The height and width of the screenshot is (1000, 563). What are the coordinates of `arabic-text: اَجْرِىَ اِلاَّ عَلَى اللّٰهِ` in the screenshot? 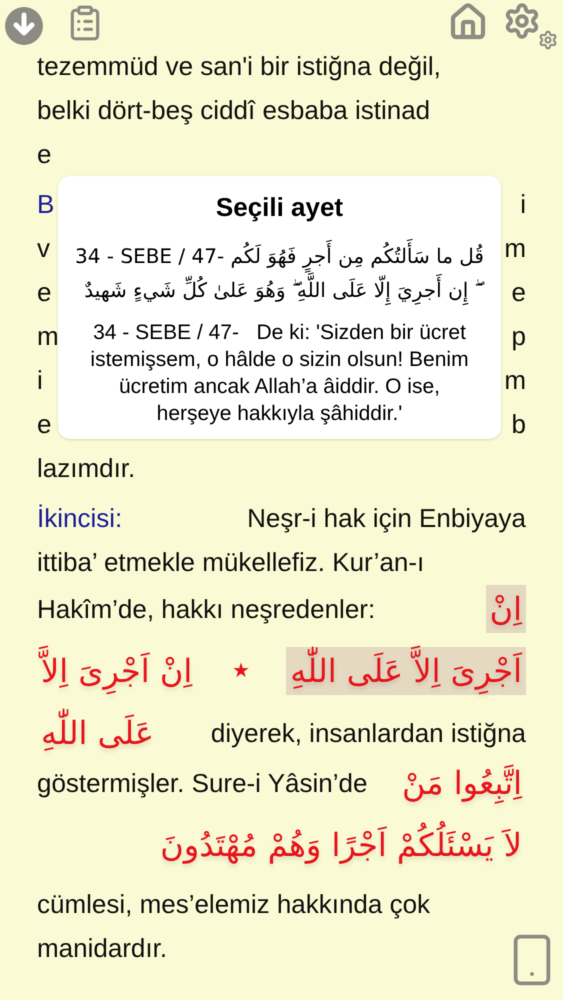 It's located at (406, 671).